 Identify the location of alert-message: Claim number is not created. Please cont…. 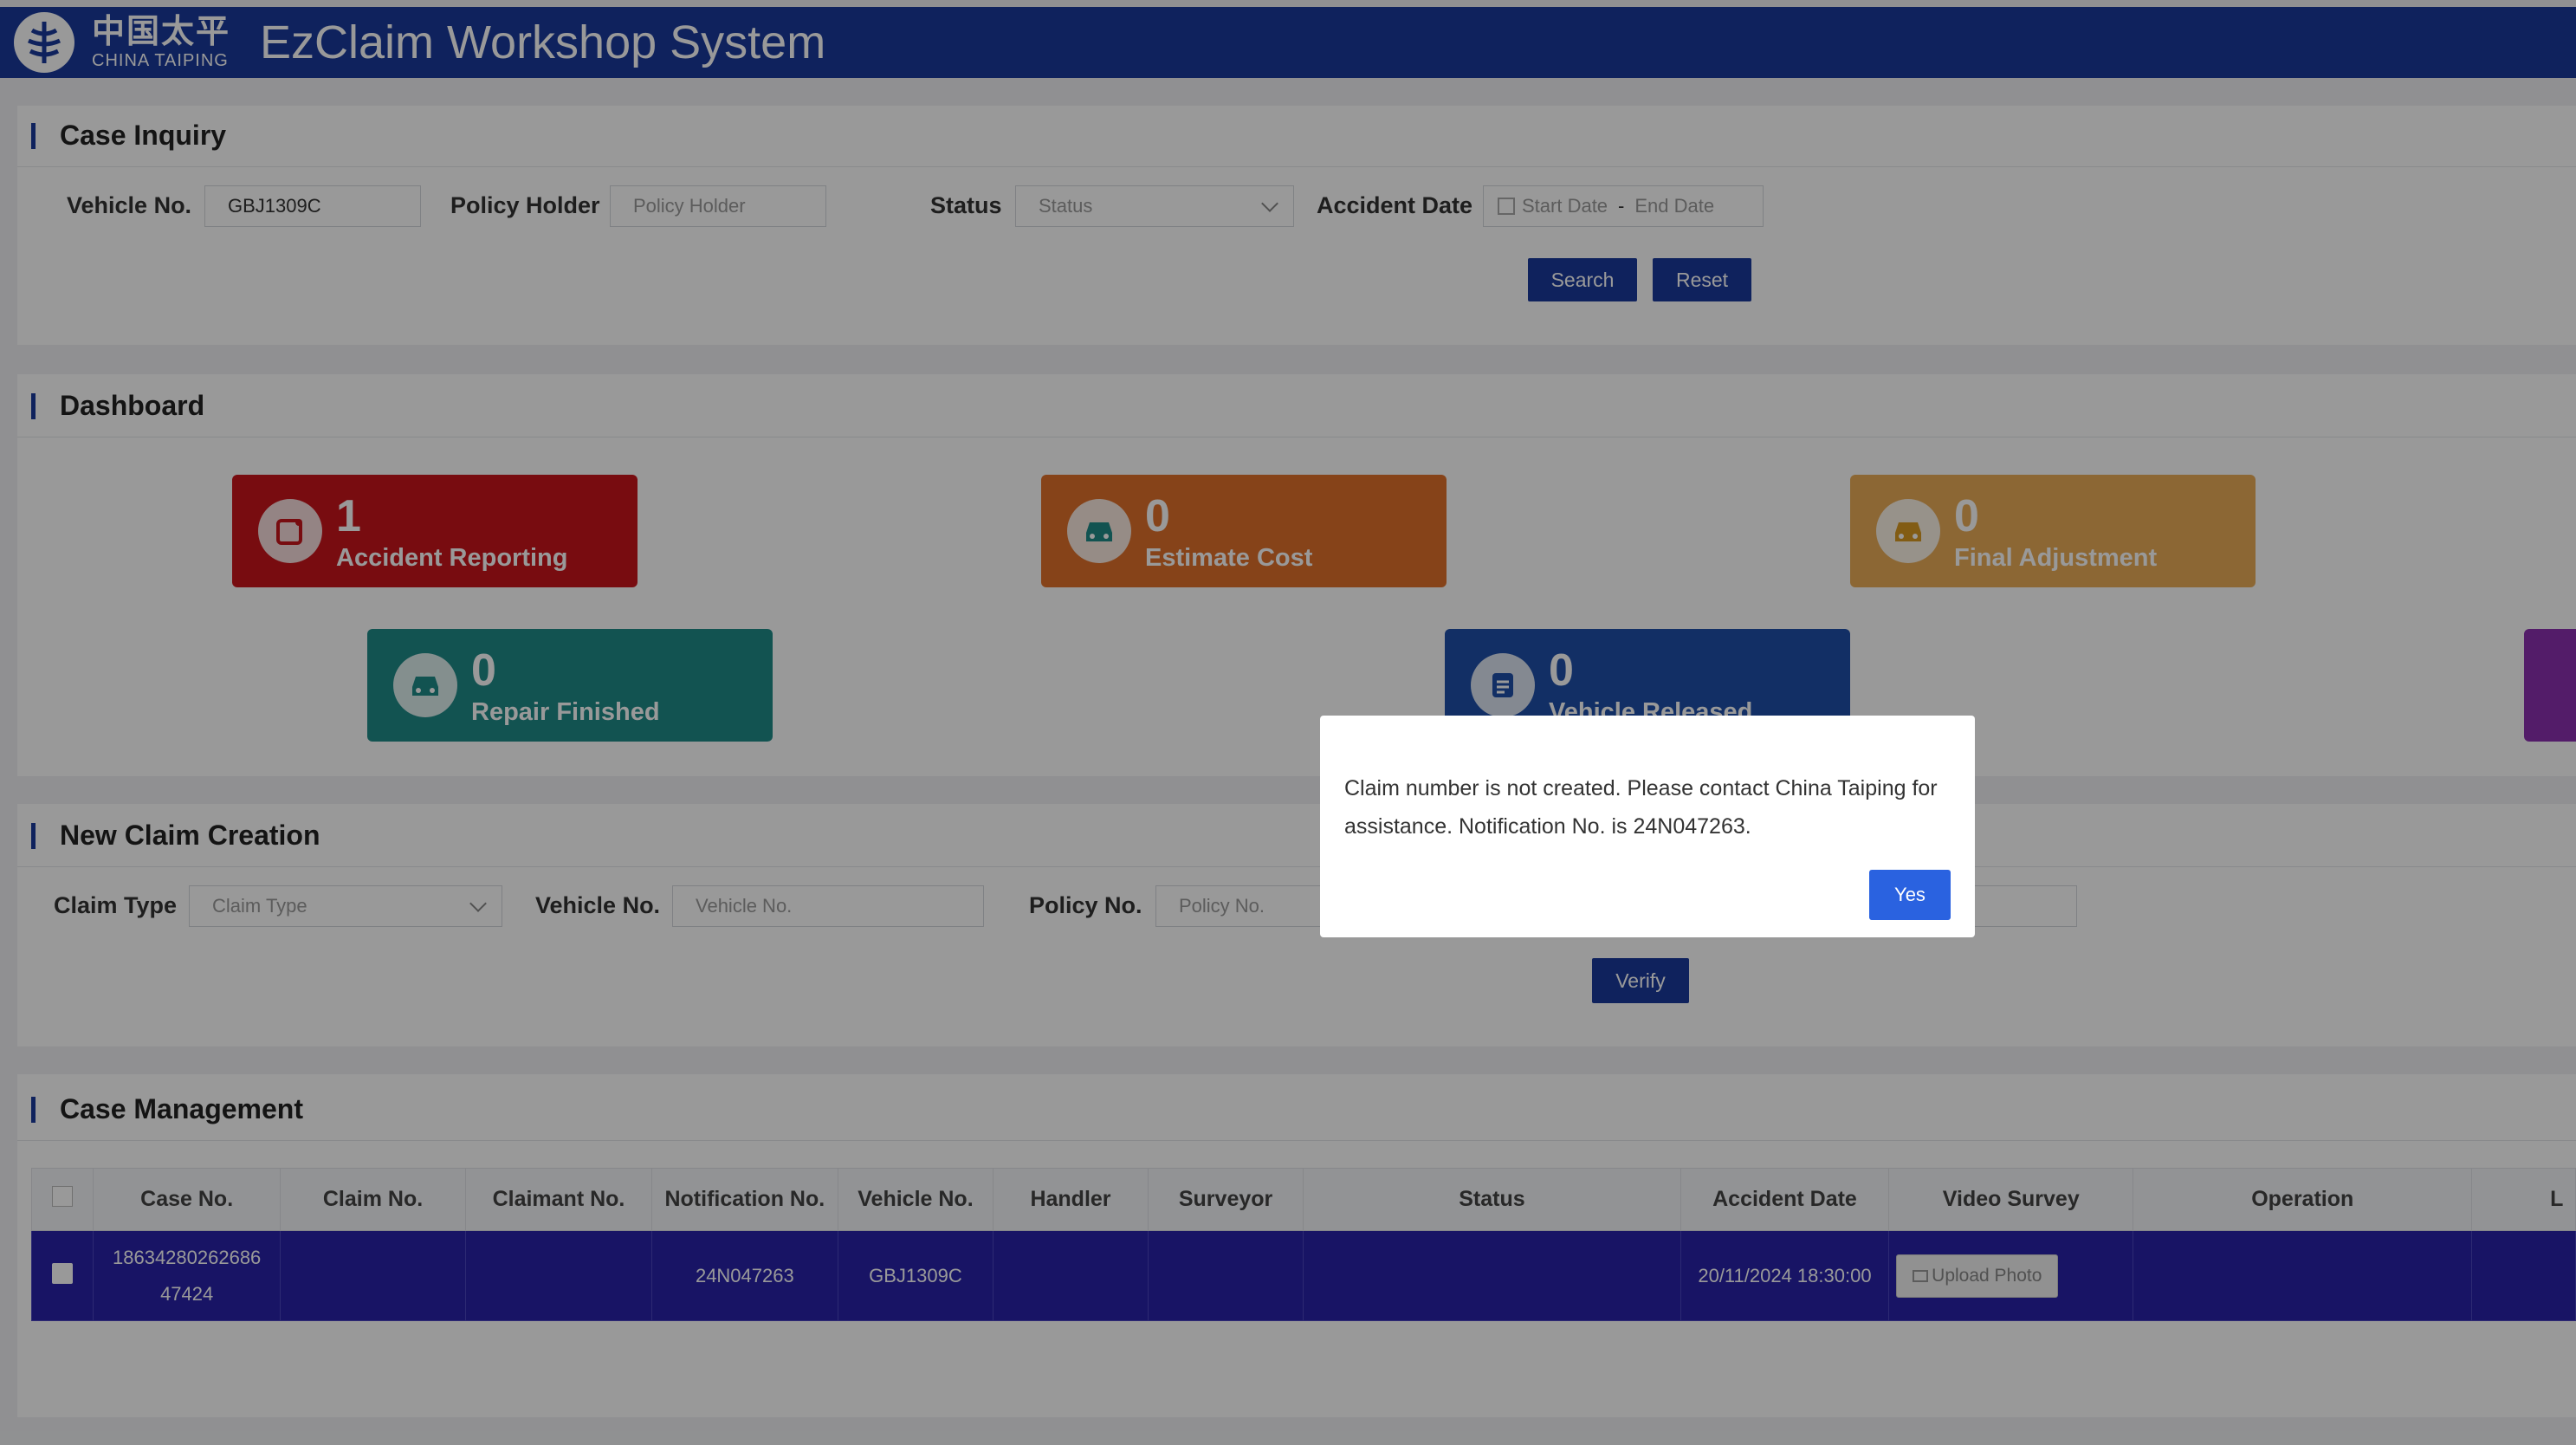
(1641, 807).